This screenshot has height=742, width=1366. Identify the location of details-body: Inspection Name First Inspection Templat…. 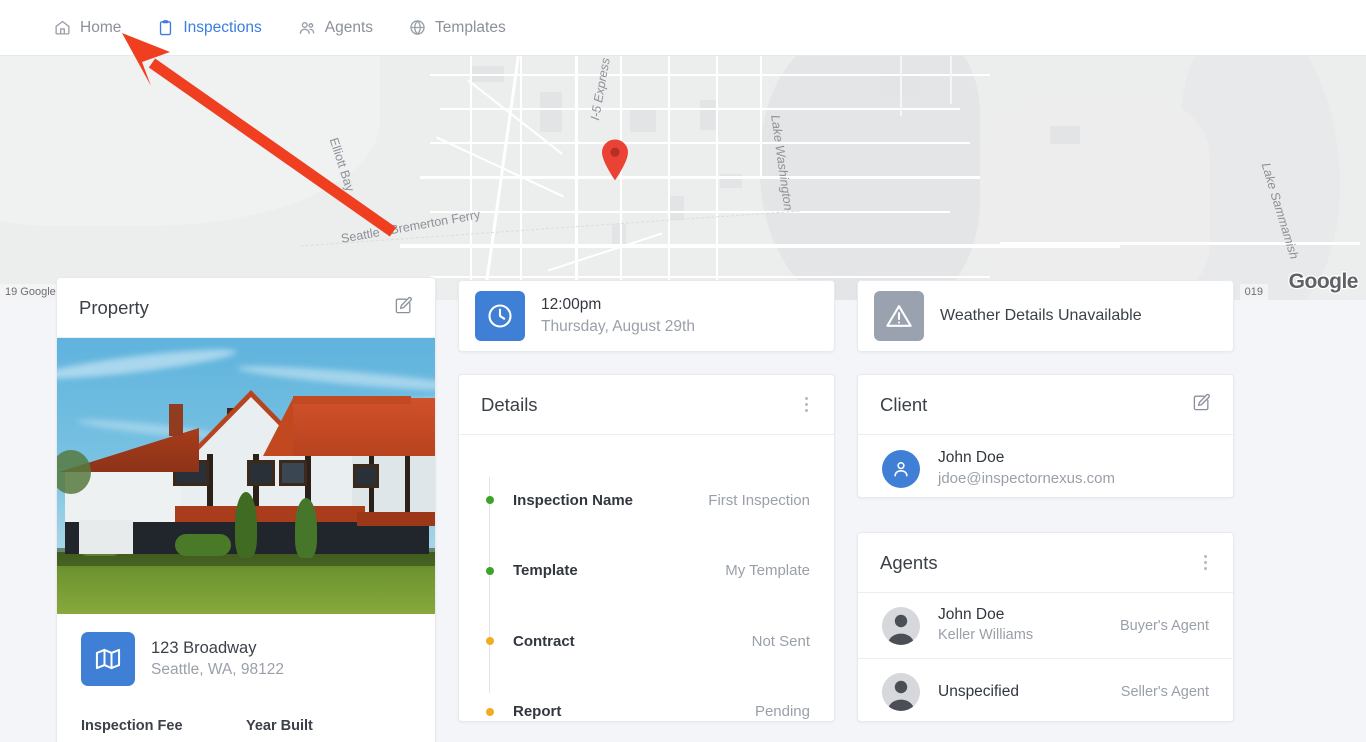
(646, 588).